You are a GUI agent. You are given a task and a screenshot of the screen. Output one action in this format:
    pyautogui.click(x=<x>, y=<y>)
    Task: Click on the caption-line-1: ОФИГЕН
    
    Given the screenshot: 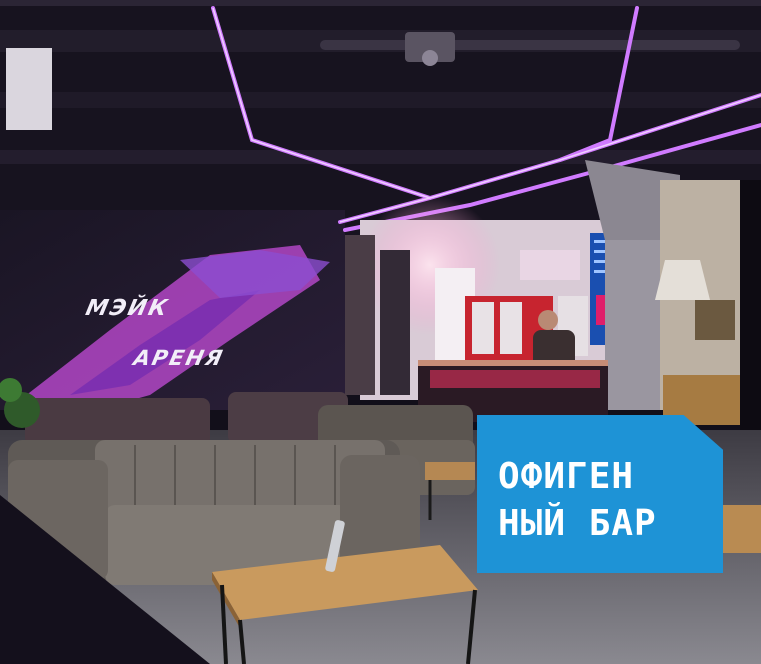 What is the action you would take?
    pyautogui.click(x=566, y=476)
    